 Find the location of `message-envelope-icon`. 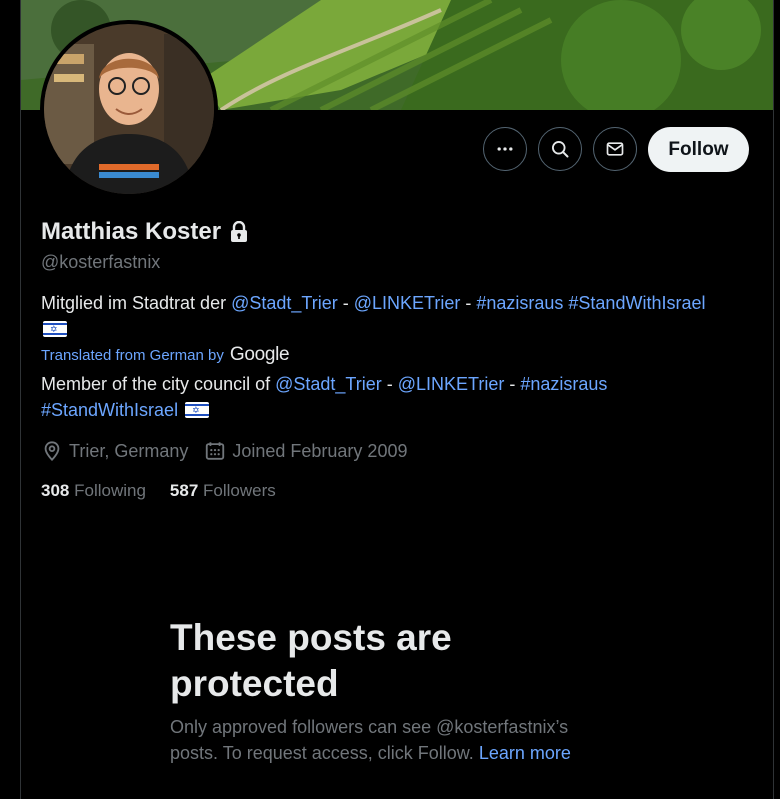

message-envelope-icon is located at coordinates (615, 149).